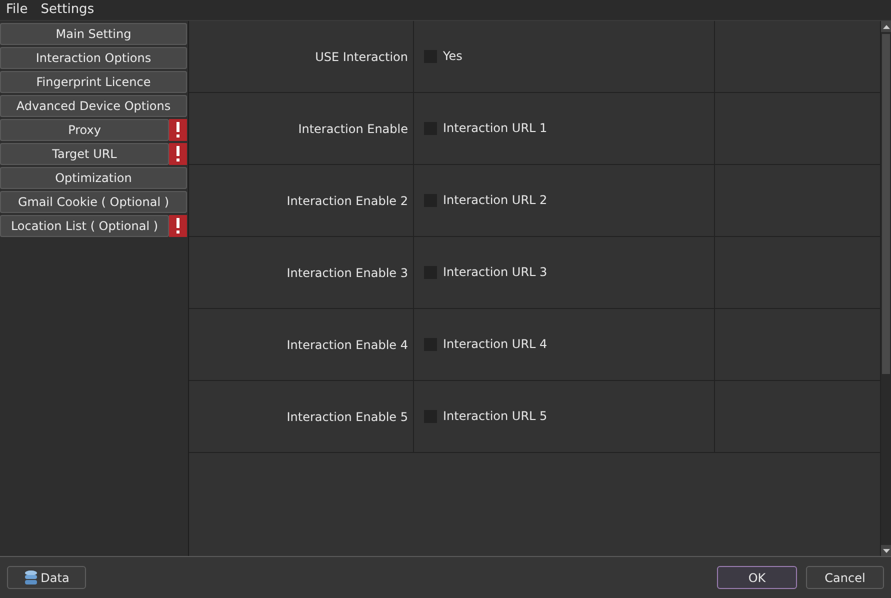  I want to click on sidebar-item: Interaction Options, so click(93, 58).